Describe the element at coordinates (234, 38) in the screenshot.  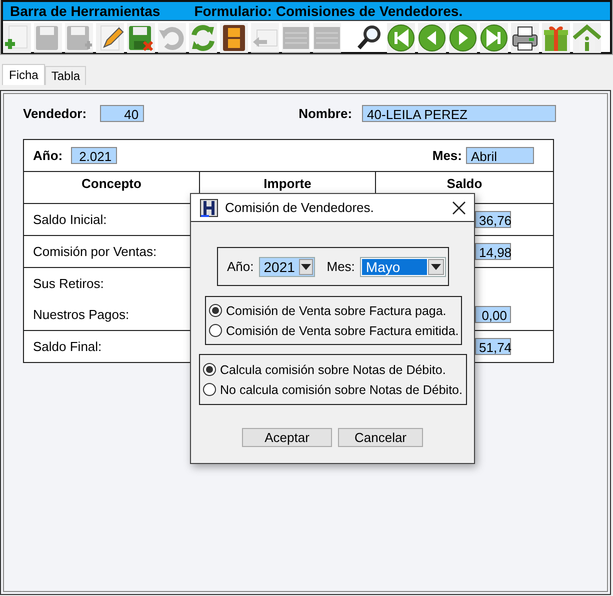
I see `film-icon` at that location.